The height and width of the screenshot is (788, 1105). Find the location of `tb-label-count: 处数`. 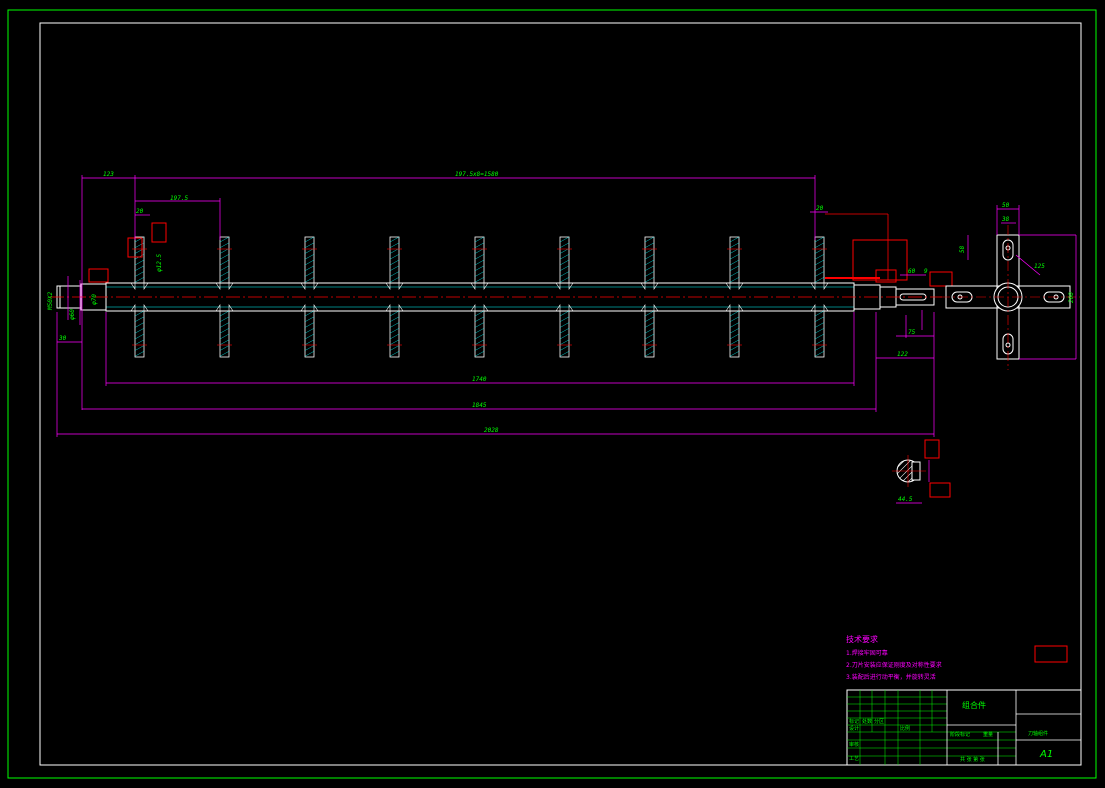

tb-label-count: 处数 is located at coordinates (867, 721).